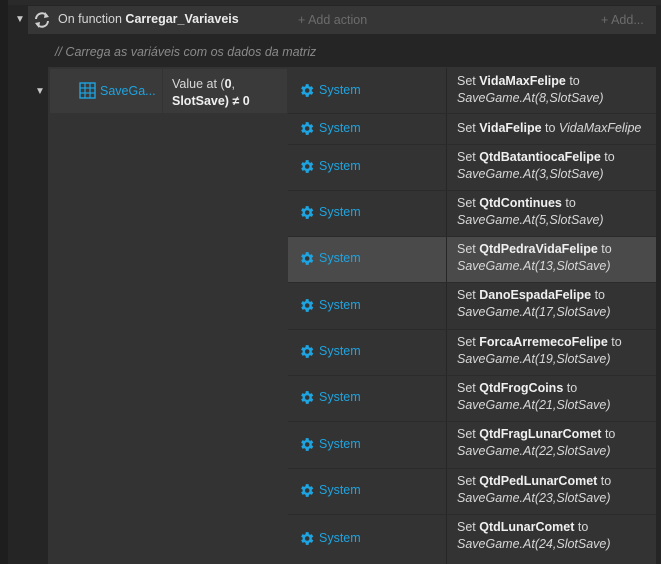 The image size is (661, 564). What do you see at coordinates (540, 434) in the screenshot?
I see `action-variable: QtdFragLunarComet` at bounding box center [540, 434].